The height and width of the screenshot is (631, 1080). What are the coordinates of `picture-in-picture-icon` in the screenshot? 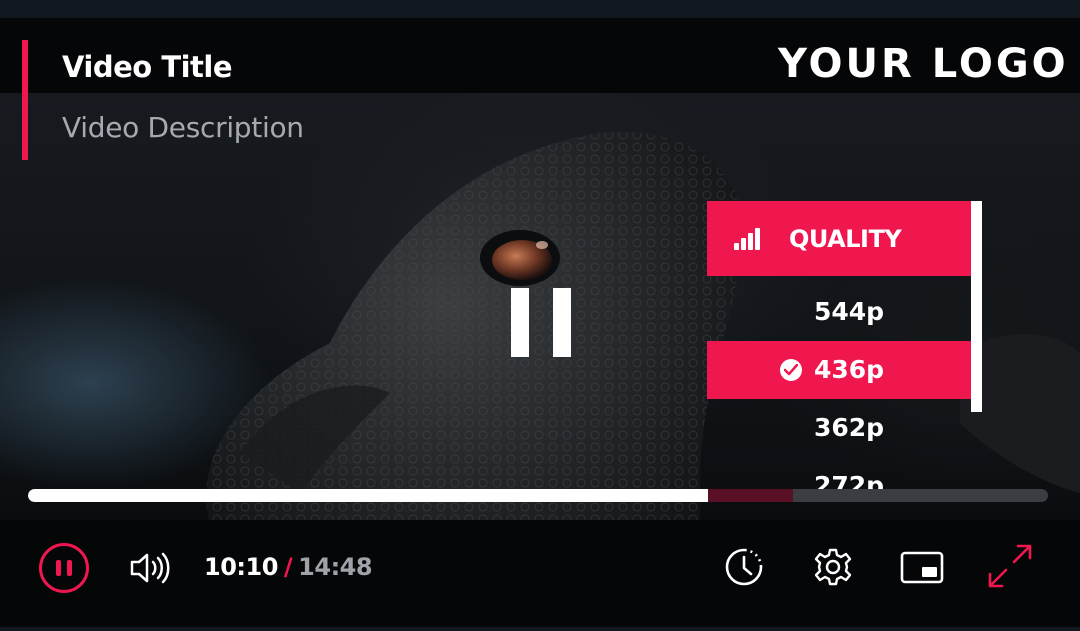 It's located at (922, 567).